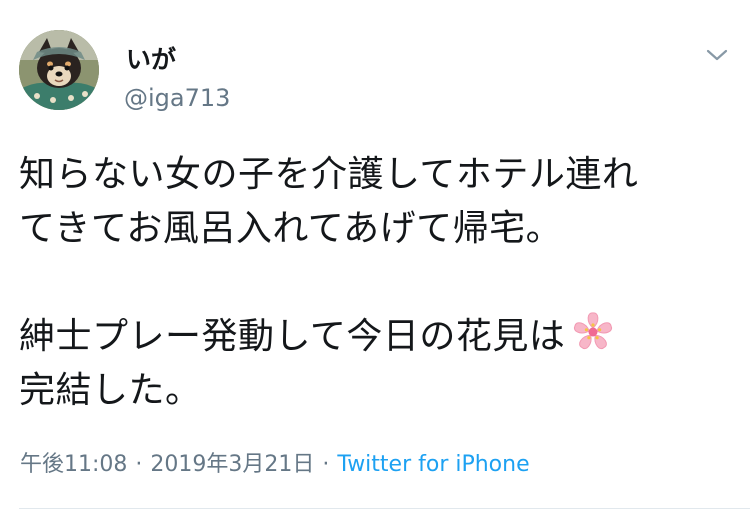 This screenshot has height=517, width=750. Describe the element at coordinates (593, 332) in the screenshot. I see `cherry-blossom-icon` at that location.